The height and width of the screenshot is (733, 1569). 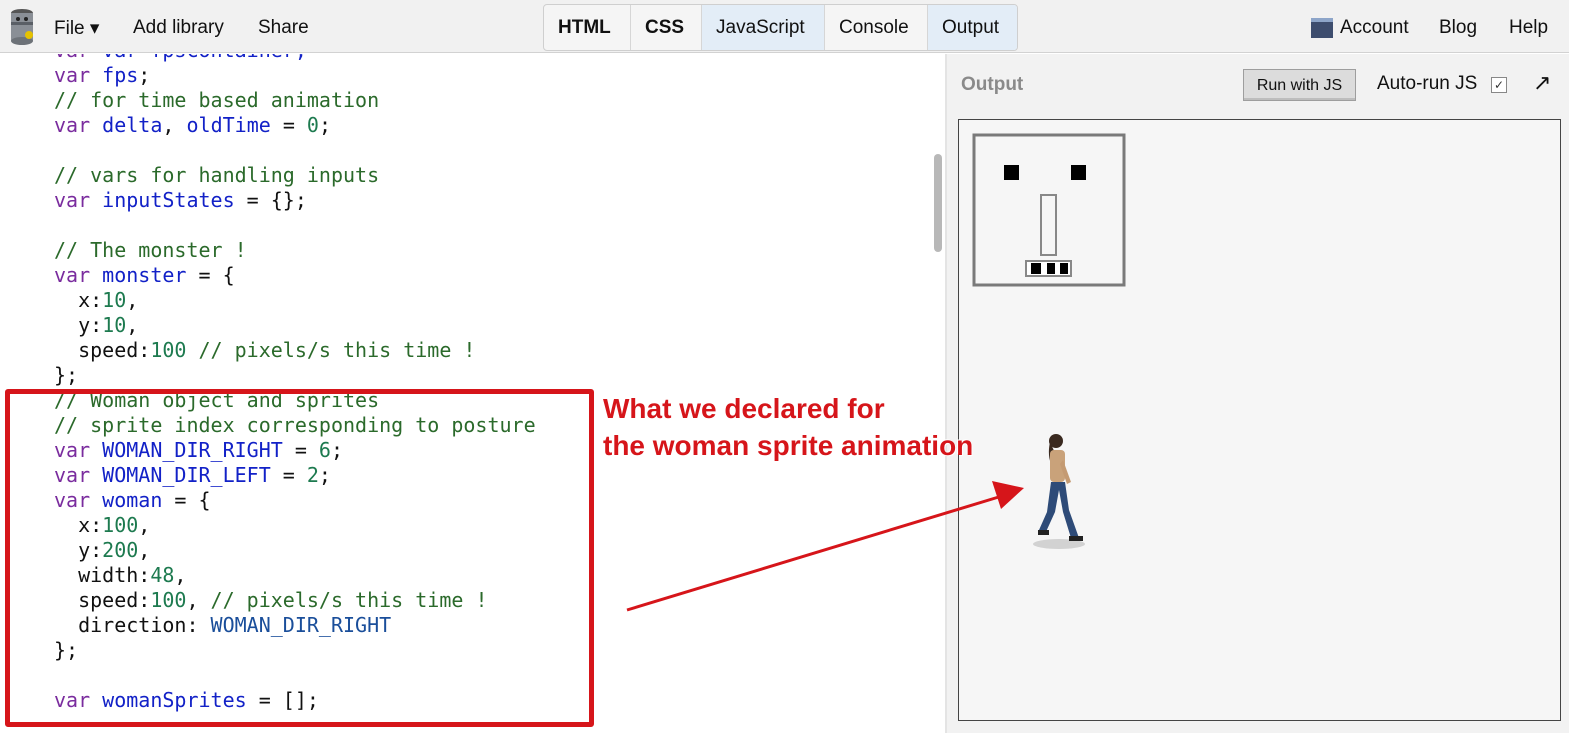 I want to click on share-menu: Share, so click(x=283, y=28).